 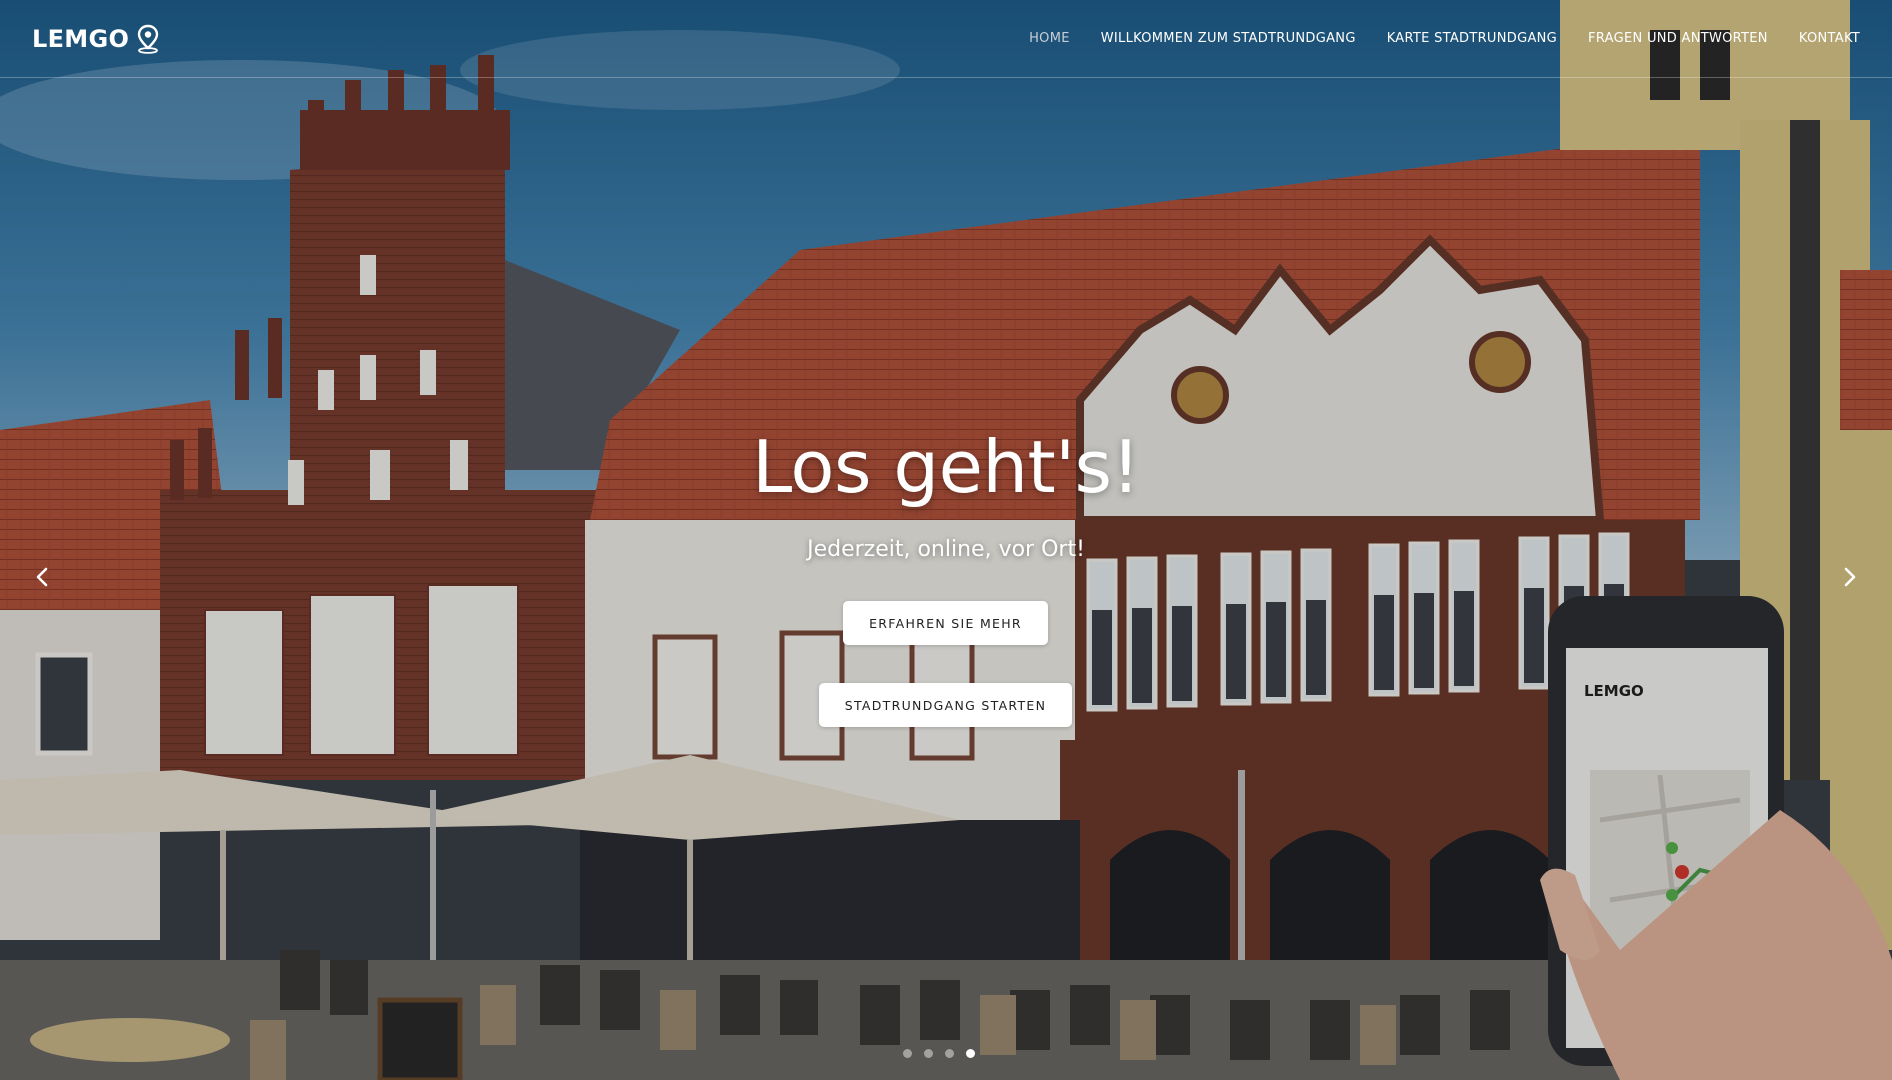 I want to click on carousel-prev-button, so click(x=42, y=577).